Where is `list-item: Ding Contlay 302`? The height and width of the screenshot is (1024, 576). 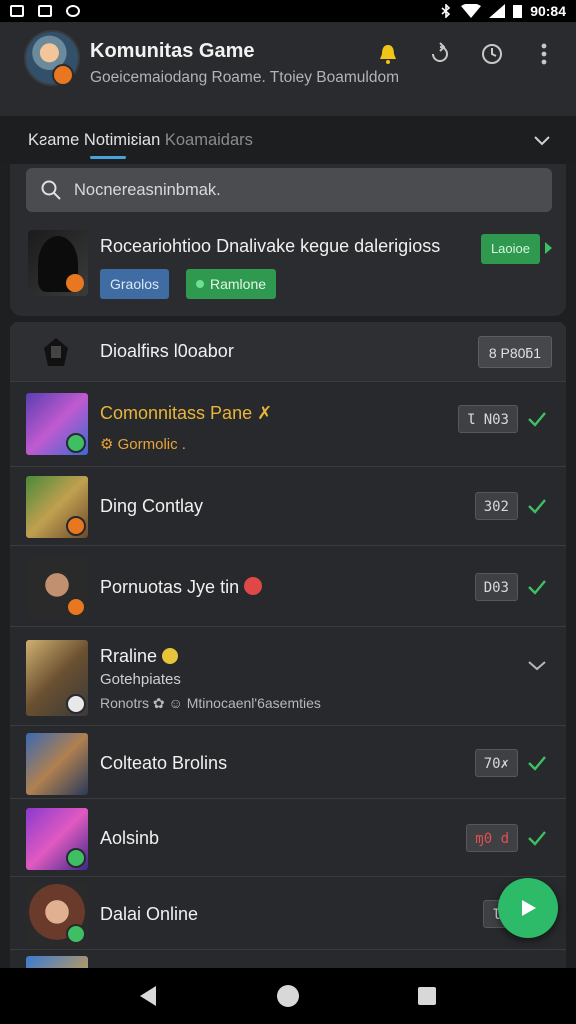
list-item: Ding Contlay 302 is located at coordinates (288, 507).